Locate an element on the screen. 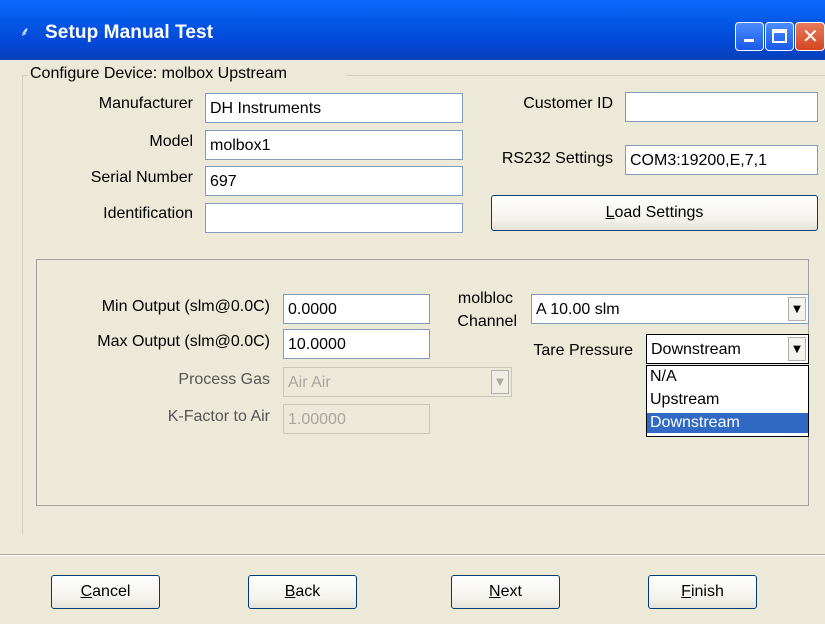 The height and width of the screenshot is (624, 825). serial-number-label: Serial Number is located at coordinates (141, 177).